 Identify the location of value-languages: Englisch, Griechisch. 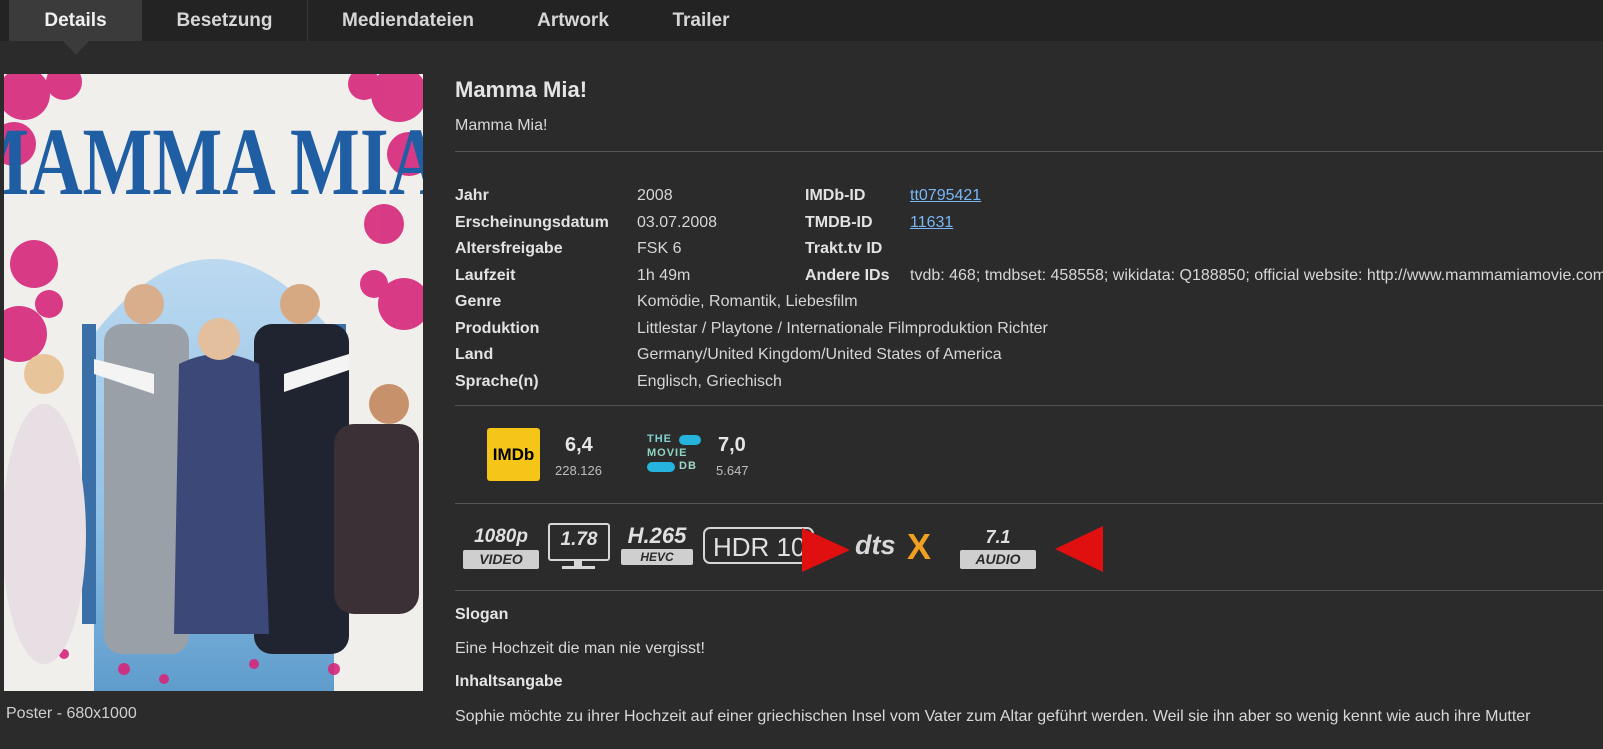
(709, 381).